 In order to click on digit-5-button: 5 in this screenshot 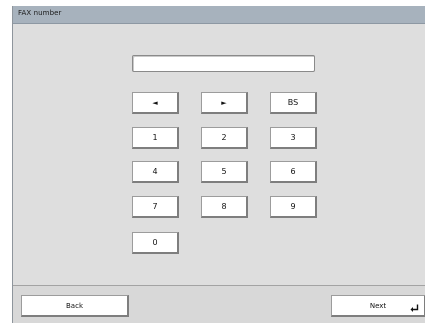, I will do `click(224, 172)`.